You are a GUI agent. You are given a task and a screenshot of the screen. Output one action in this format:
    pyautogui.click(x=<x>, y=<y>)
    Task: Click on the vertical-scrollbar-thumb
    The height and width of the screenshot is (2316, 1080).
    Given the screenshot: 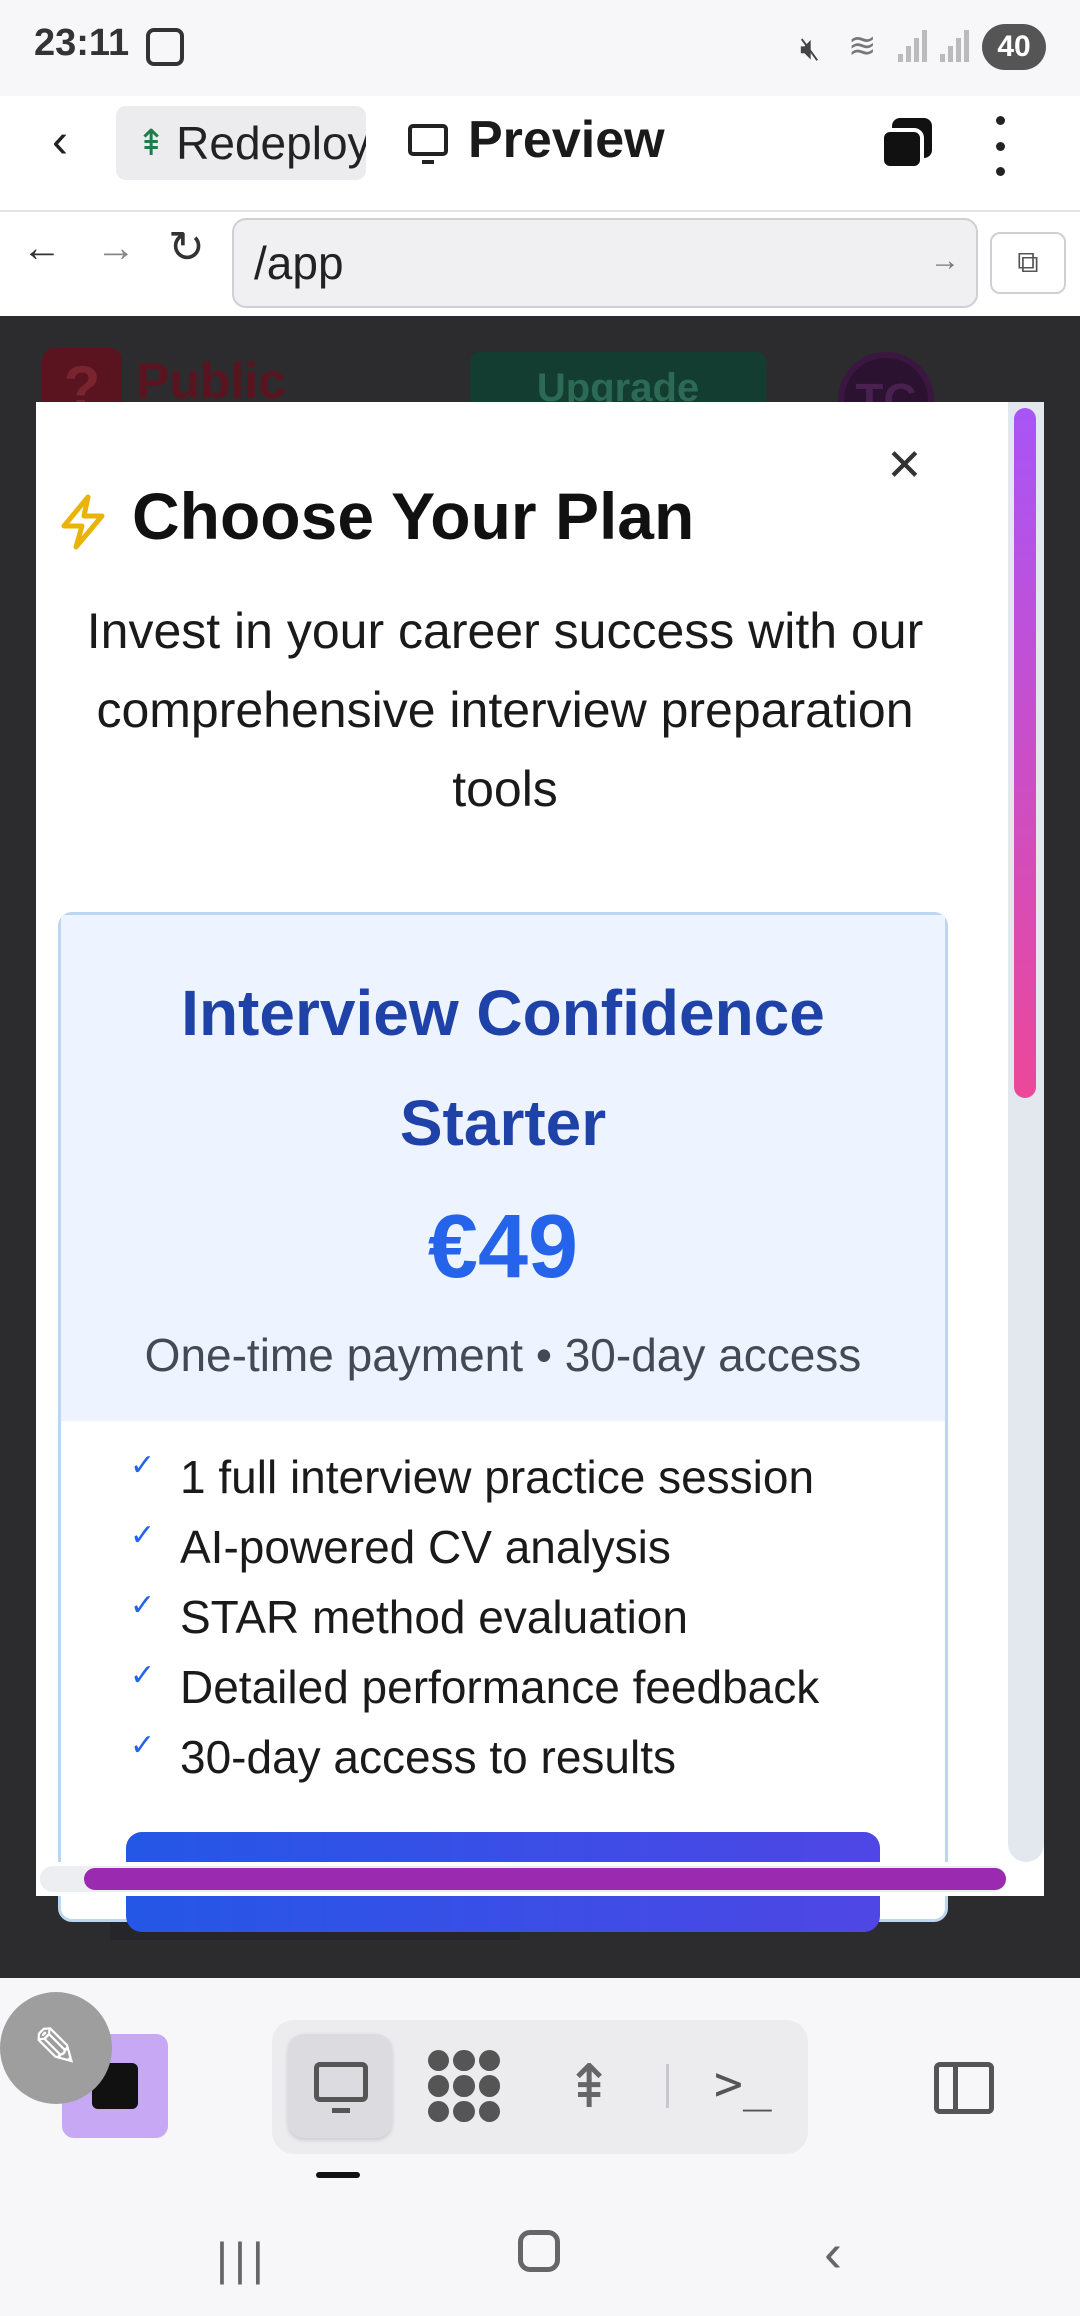 What is the action you would take?
    pyautogui.click(x=1025, y=753)
    